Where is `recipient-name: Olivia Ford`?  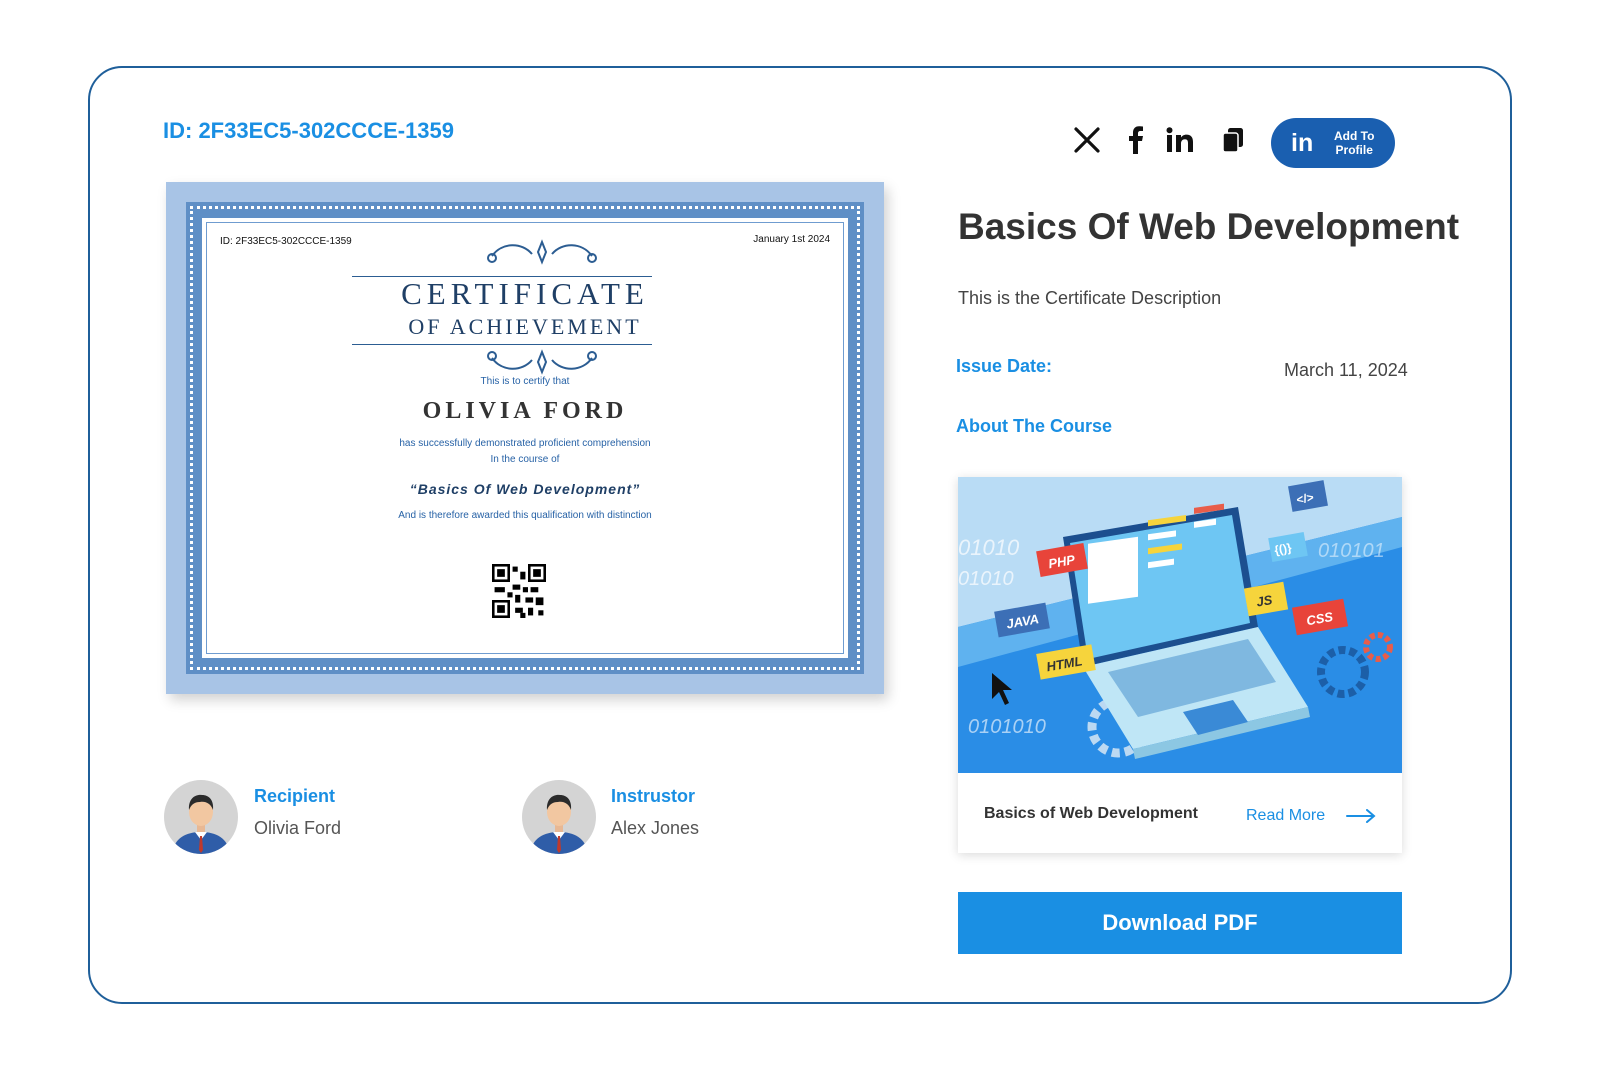 recipient-name: Olivia Ford is located at coordinates (298, 828).